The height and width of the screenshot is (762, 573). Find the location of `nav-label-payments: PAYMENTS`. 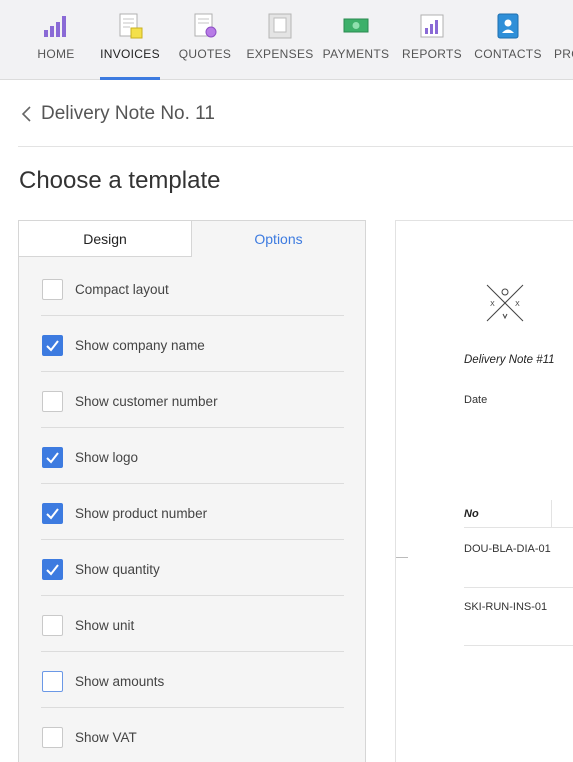

nav-label-payments: PAYMENTS is located at coordinates (356, 54).